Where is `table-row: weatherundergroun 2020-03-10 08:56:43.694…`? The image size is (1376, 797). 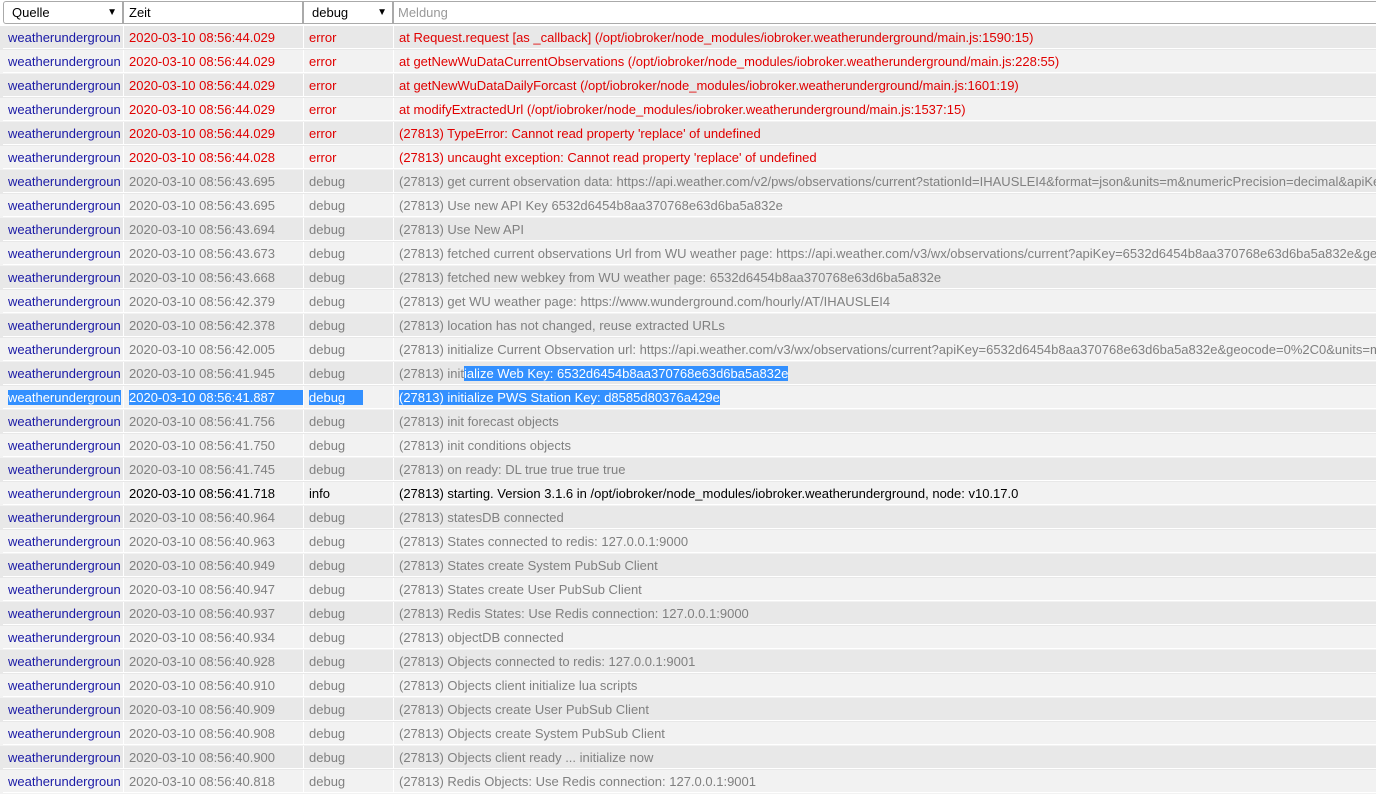 table-row: weatherundergroun 2020-03-10 08:56:43.694… is located at coordinates (688, 230).